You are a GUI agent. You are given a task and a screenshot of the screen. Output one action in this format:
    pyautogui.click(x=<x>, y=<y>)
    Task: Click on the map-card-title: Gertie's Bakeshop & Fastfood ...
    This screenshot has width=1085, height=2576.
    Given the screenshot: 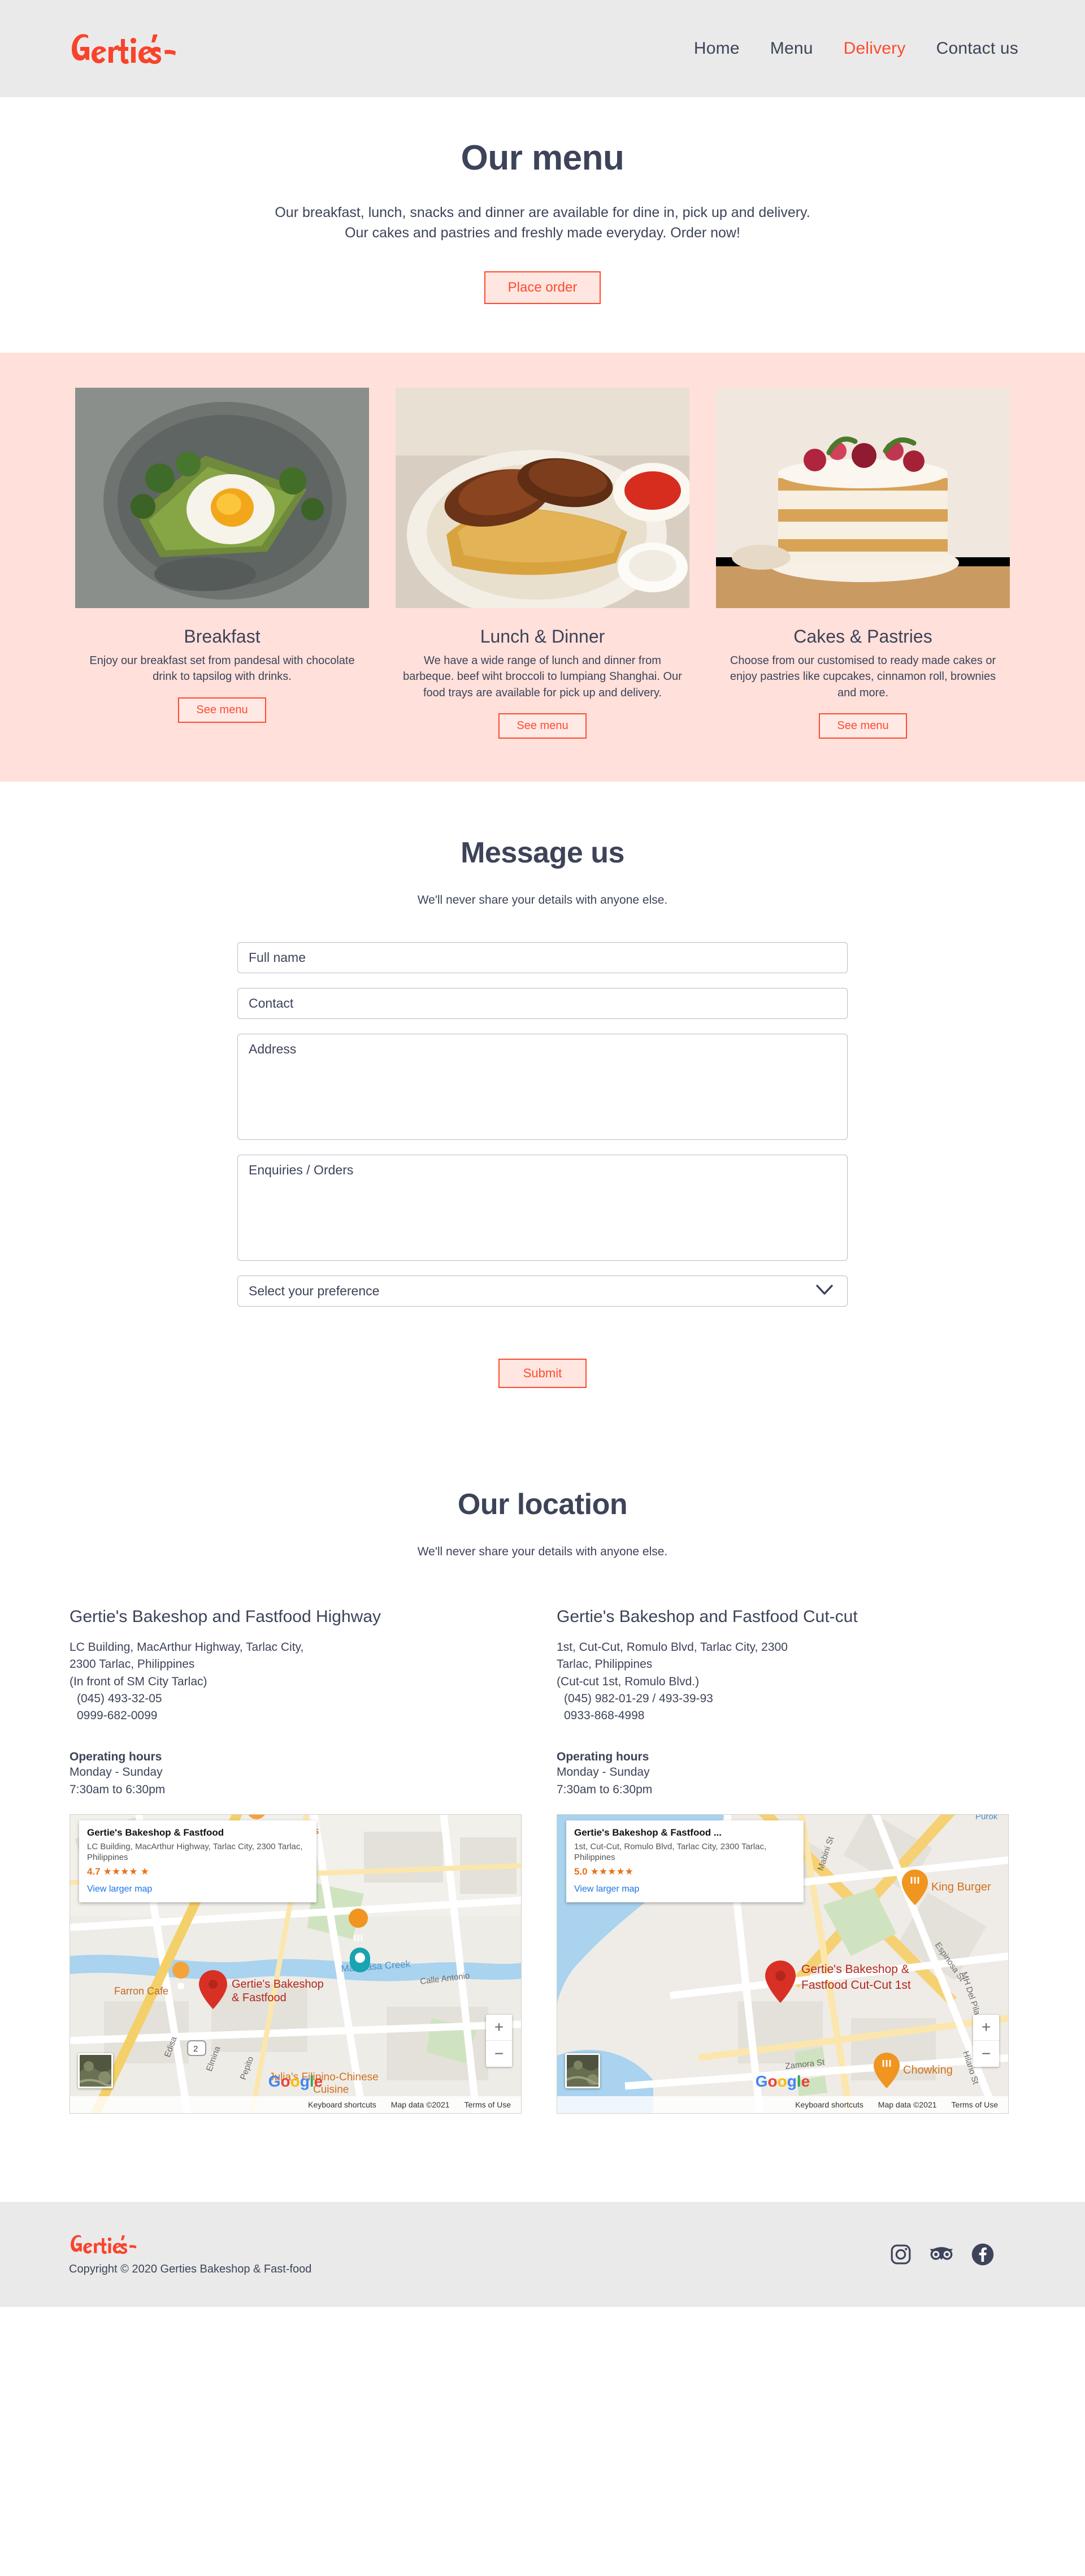 What is the action you would take?
    pyautogui.click(x=648, y=1832)
    